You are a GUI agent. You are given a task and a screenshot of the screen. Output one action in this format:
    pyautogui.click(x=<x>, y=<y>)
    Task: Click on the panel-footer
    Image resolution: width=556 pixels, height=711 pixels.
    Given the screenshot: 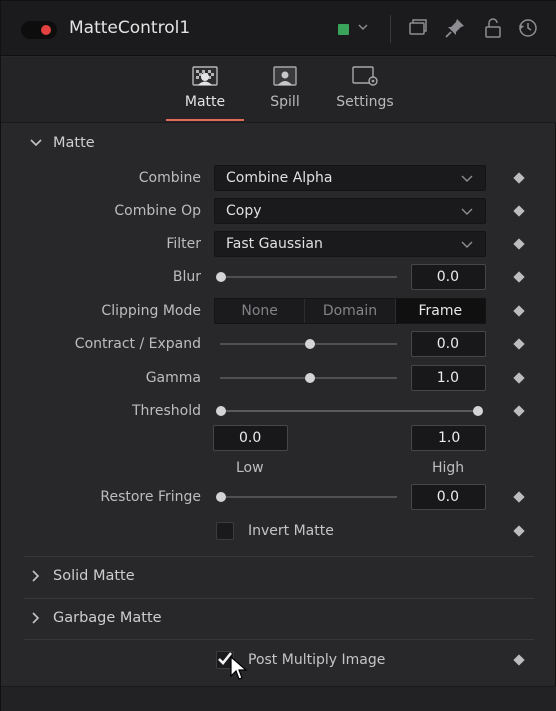 What is the action you would take?
    pyautogui.click(x=278, y=698)
    